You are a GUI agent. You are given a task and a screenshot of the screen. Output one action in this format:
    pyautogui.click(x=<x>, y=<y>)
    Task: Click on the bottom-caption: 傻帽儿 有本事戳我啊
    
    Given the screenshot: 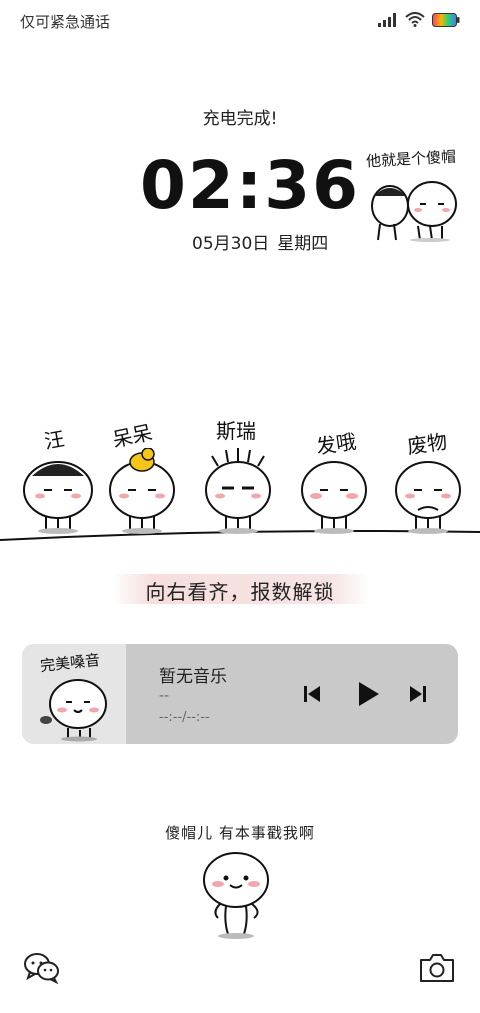 What is the action you would take?
    pyautogui.click(x=240, y=833)
    